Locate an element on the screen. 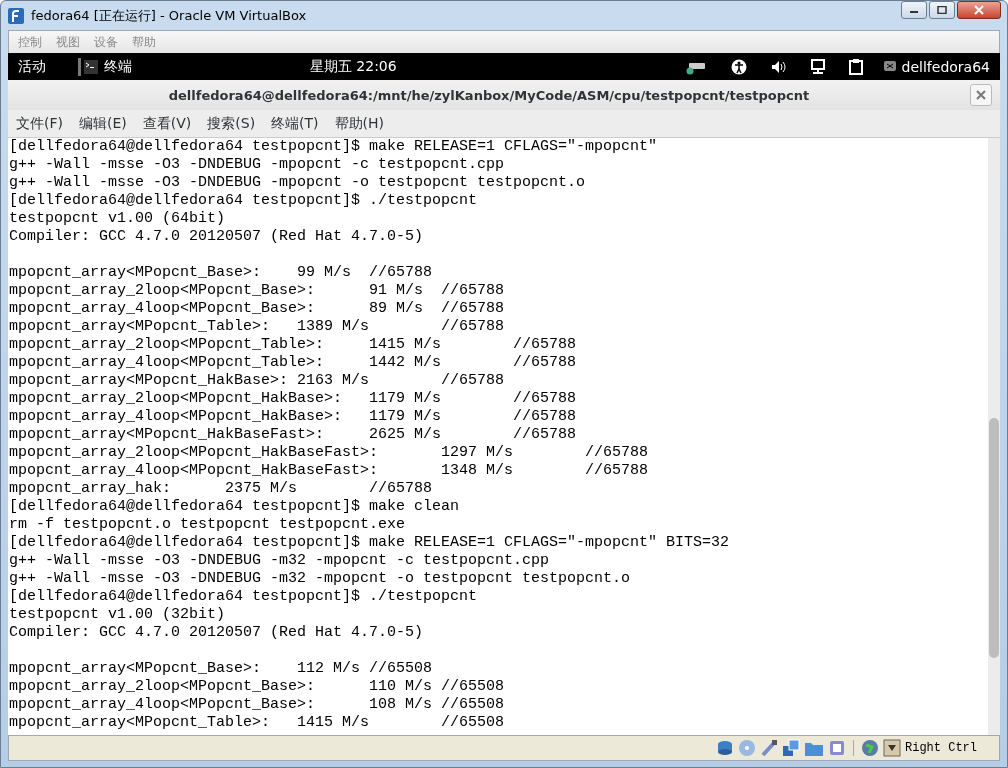 This screenshot has height=768, width=1008. terminal-line: mpopcnt_array_4loop<MPopcnt_Base>: 89 M/s //65788 is located at coordinates (257, 309).